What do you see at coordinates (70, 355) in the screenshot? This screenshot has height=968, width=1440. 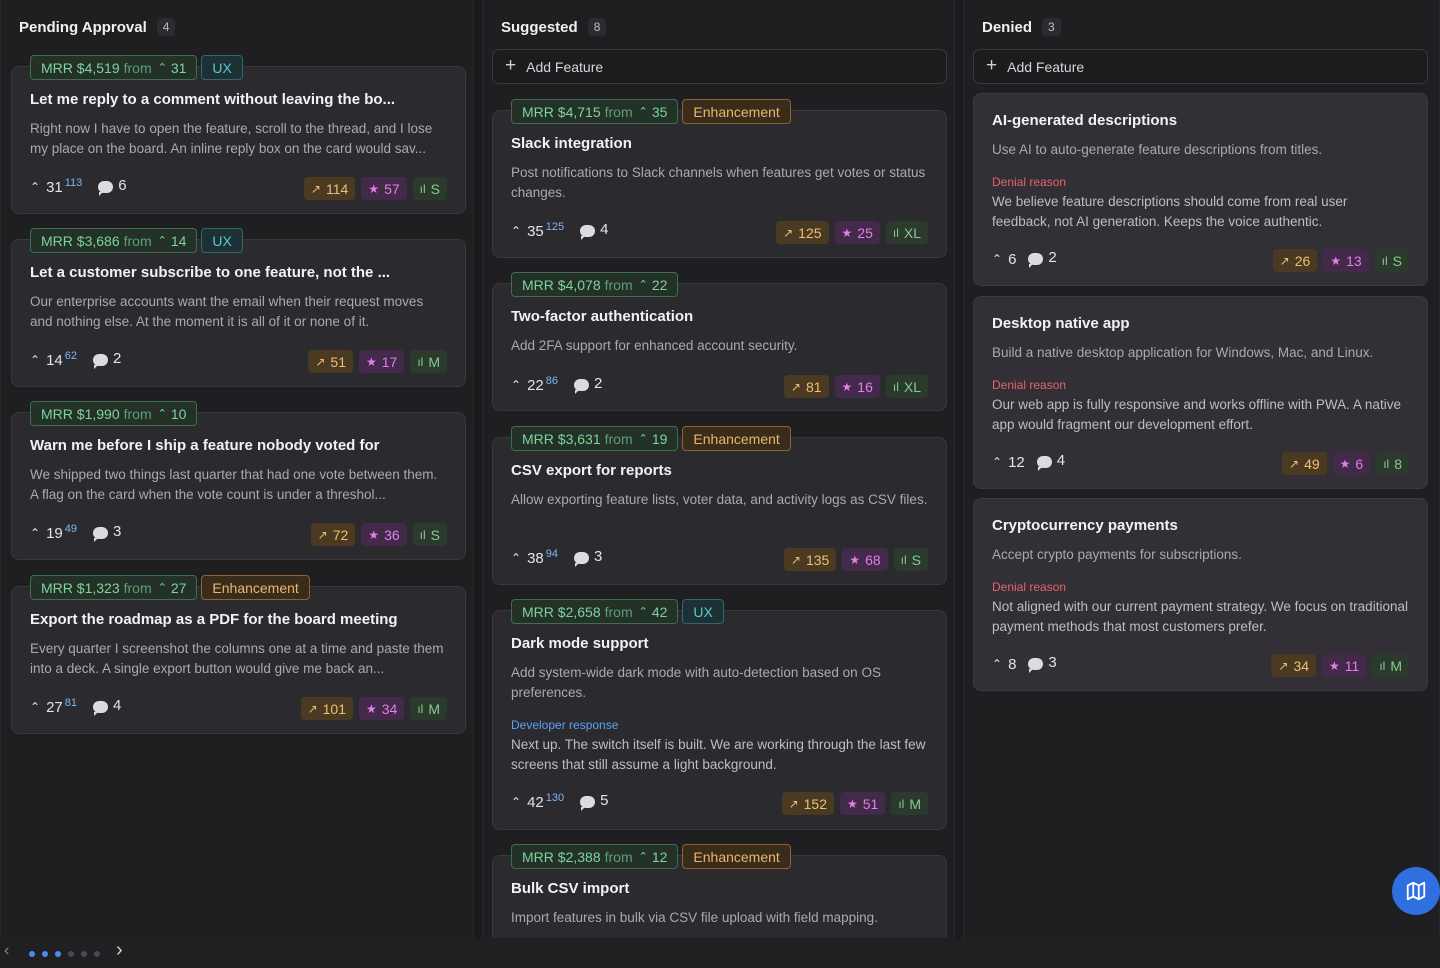 I see `vote-weight: 62` at bounding box center [70, 355].